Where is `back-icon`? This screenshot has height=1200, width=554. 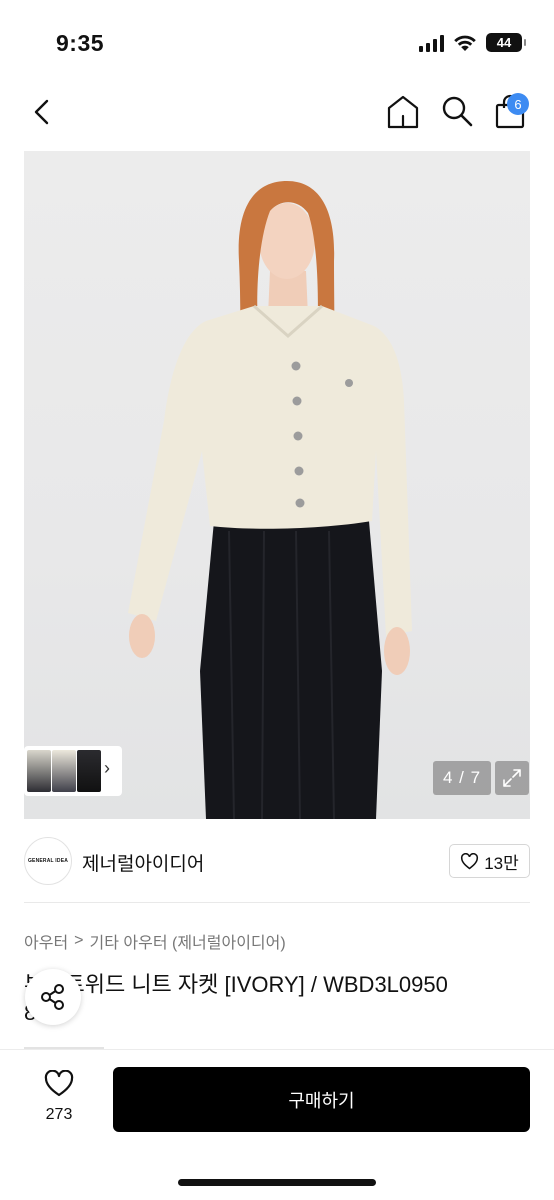
back-icon is located at coordinates (42, 112).